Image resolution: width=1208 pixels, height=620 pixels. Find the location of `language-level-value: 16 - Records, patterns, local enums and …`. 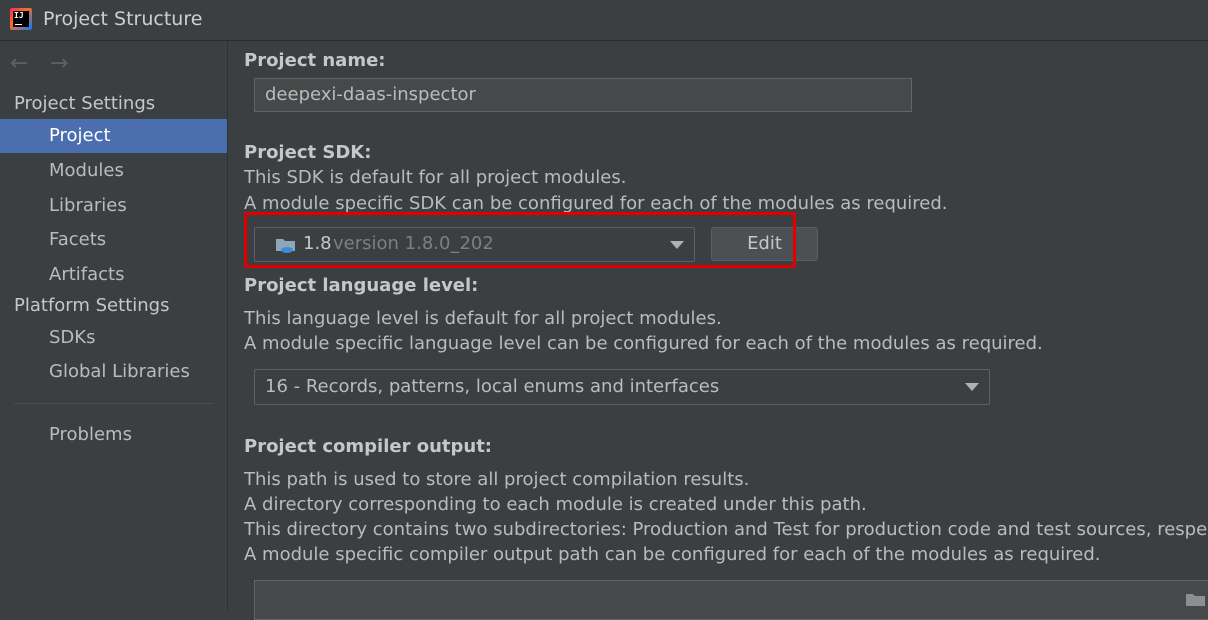

language-level-value: 16 - Records, patterns, local enums and … is located at coordinates (492, 386).